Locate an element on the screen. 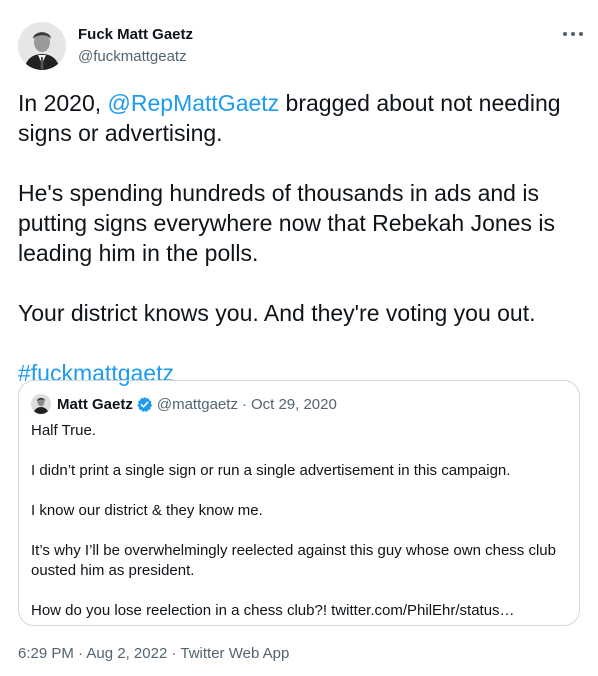 Image resolution: width=598 pixels, height=676 pixels. author-name: Fuck Matt Gaetz is located at coordinates (135, 34).